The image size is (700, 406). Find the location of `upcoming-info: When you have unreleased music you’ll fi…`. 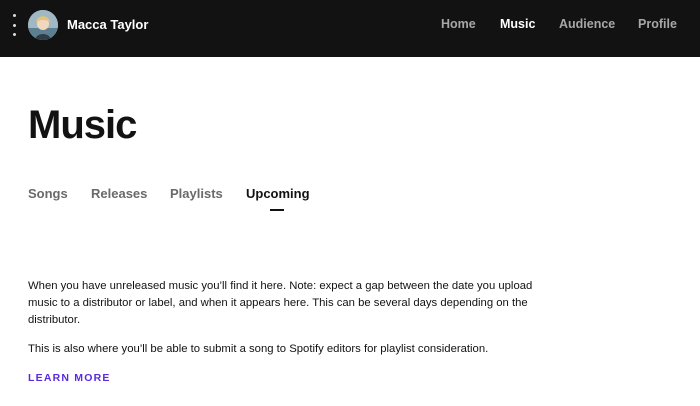

upcoming-info: When you have unreleased music you’ll fi… is located at coordinates (288, 318).